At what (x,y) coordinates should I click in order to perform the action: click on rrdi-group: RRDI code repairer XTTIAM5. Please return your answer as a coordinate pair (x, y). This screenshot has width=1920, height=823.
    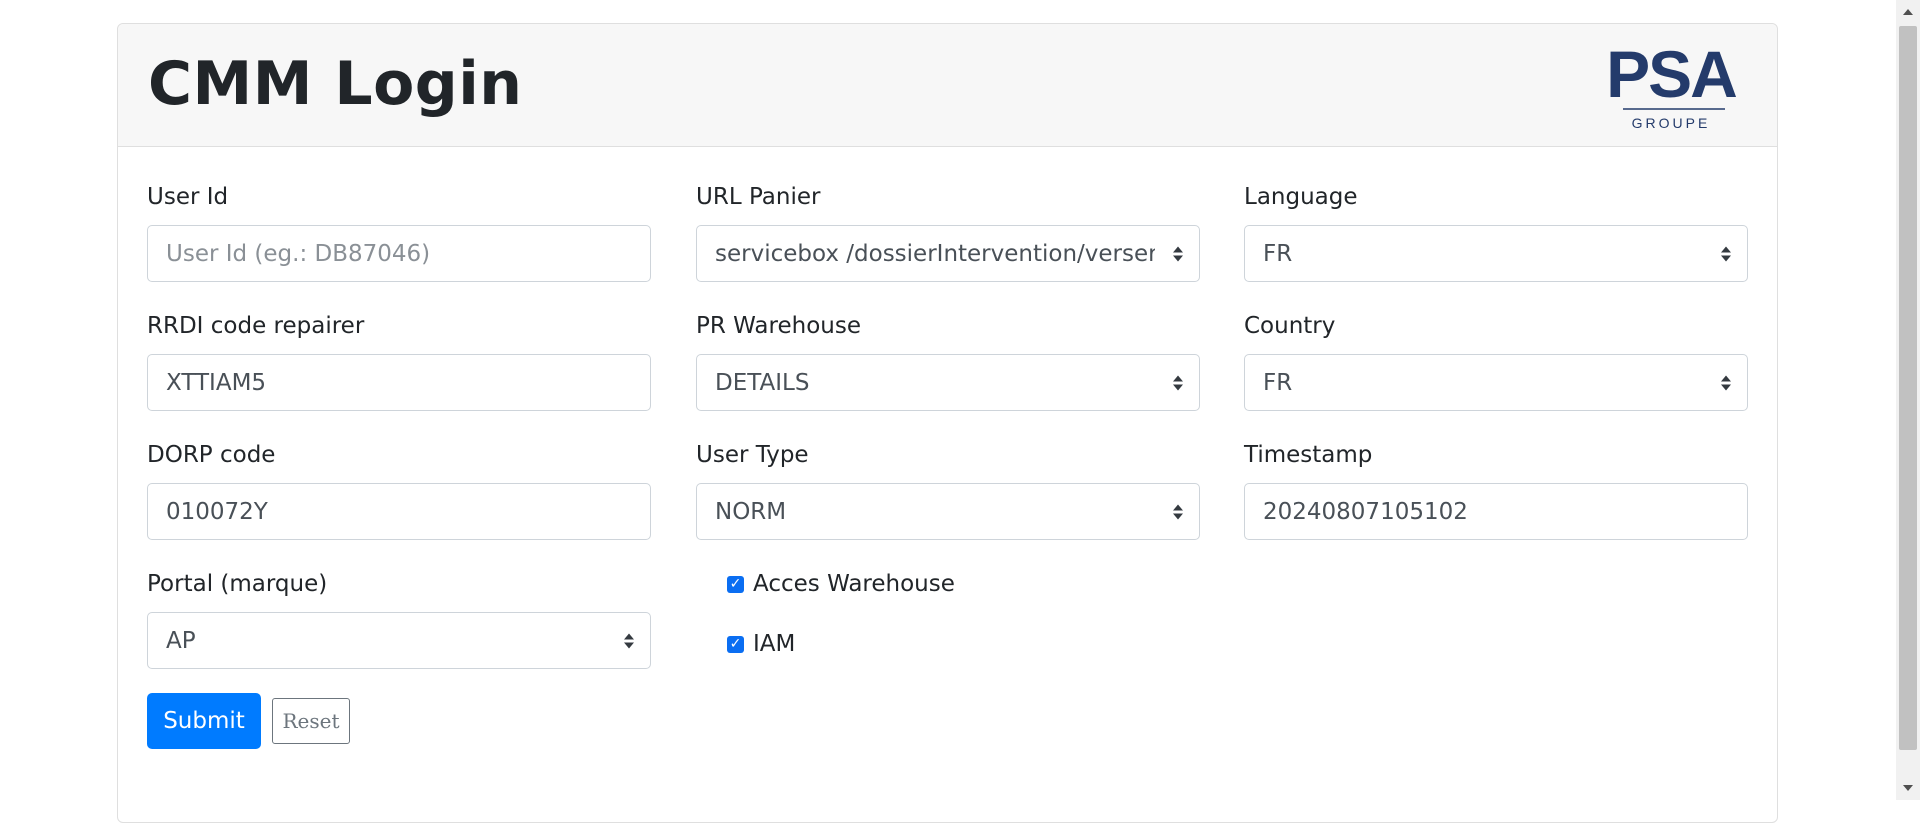
    Looking at the image, I should click on (399, 363).